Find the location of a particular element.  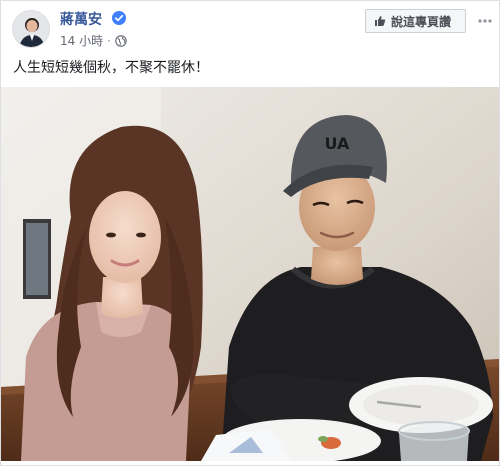

more-options-icon is located at coordinates (485, 21).